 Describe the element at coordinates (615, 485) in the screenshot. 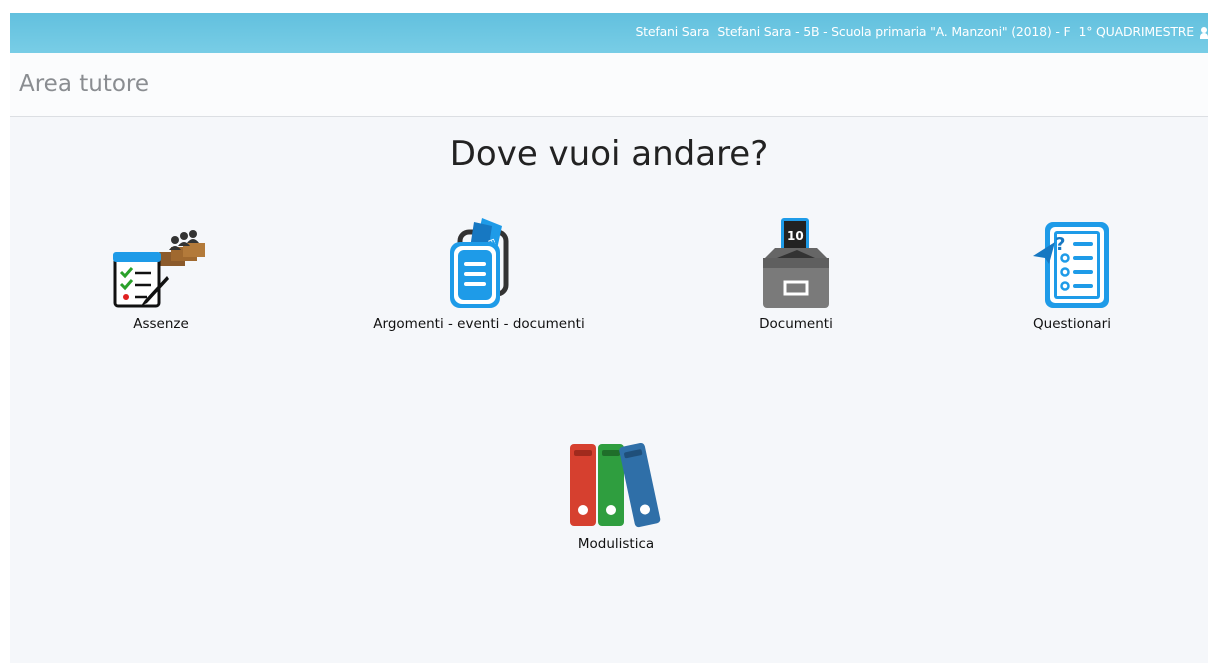

I see `binders-icon` at that location.